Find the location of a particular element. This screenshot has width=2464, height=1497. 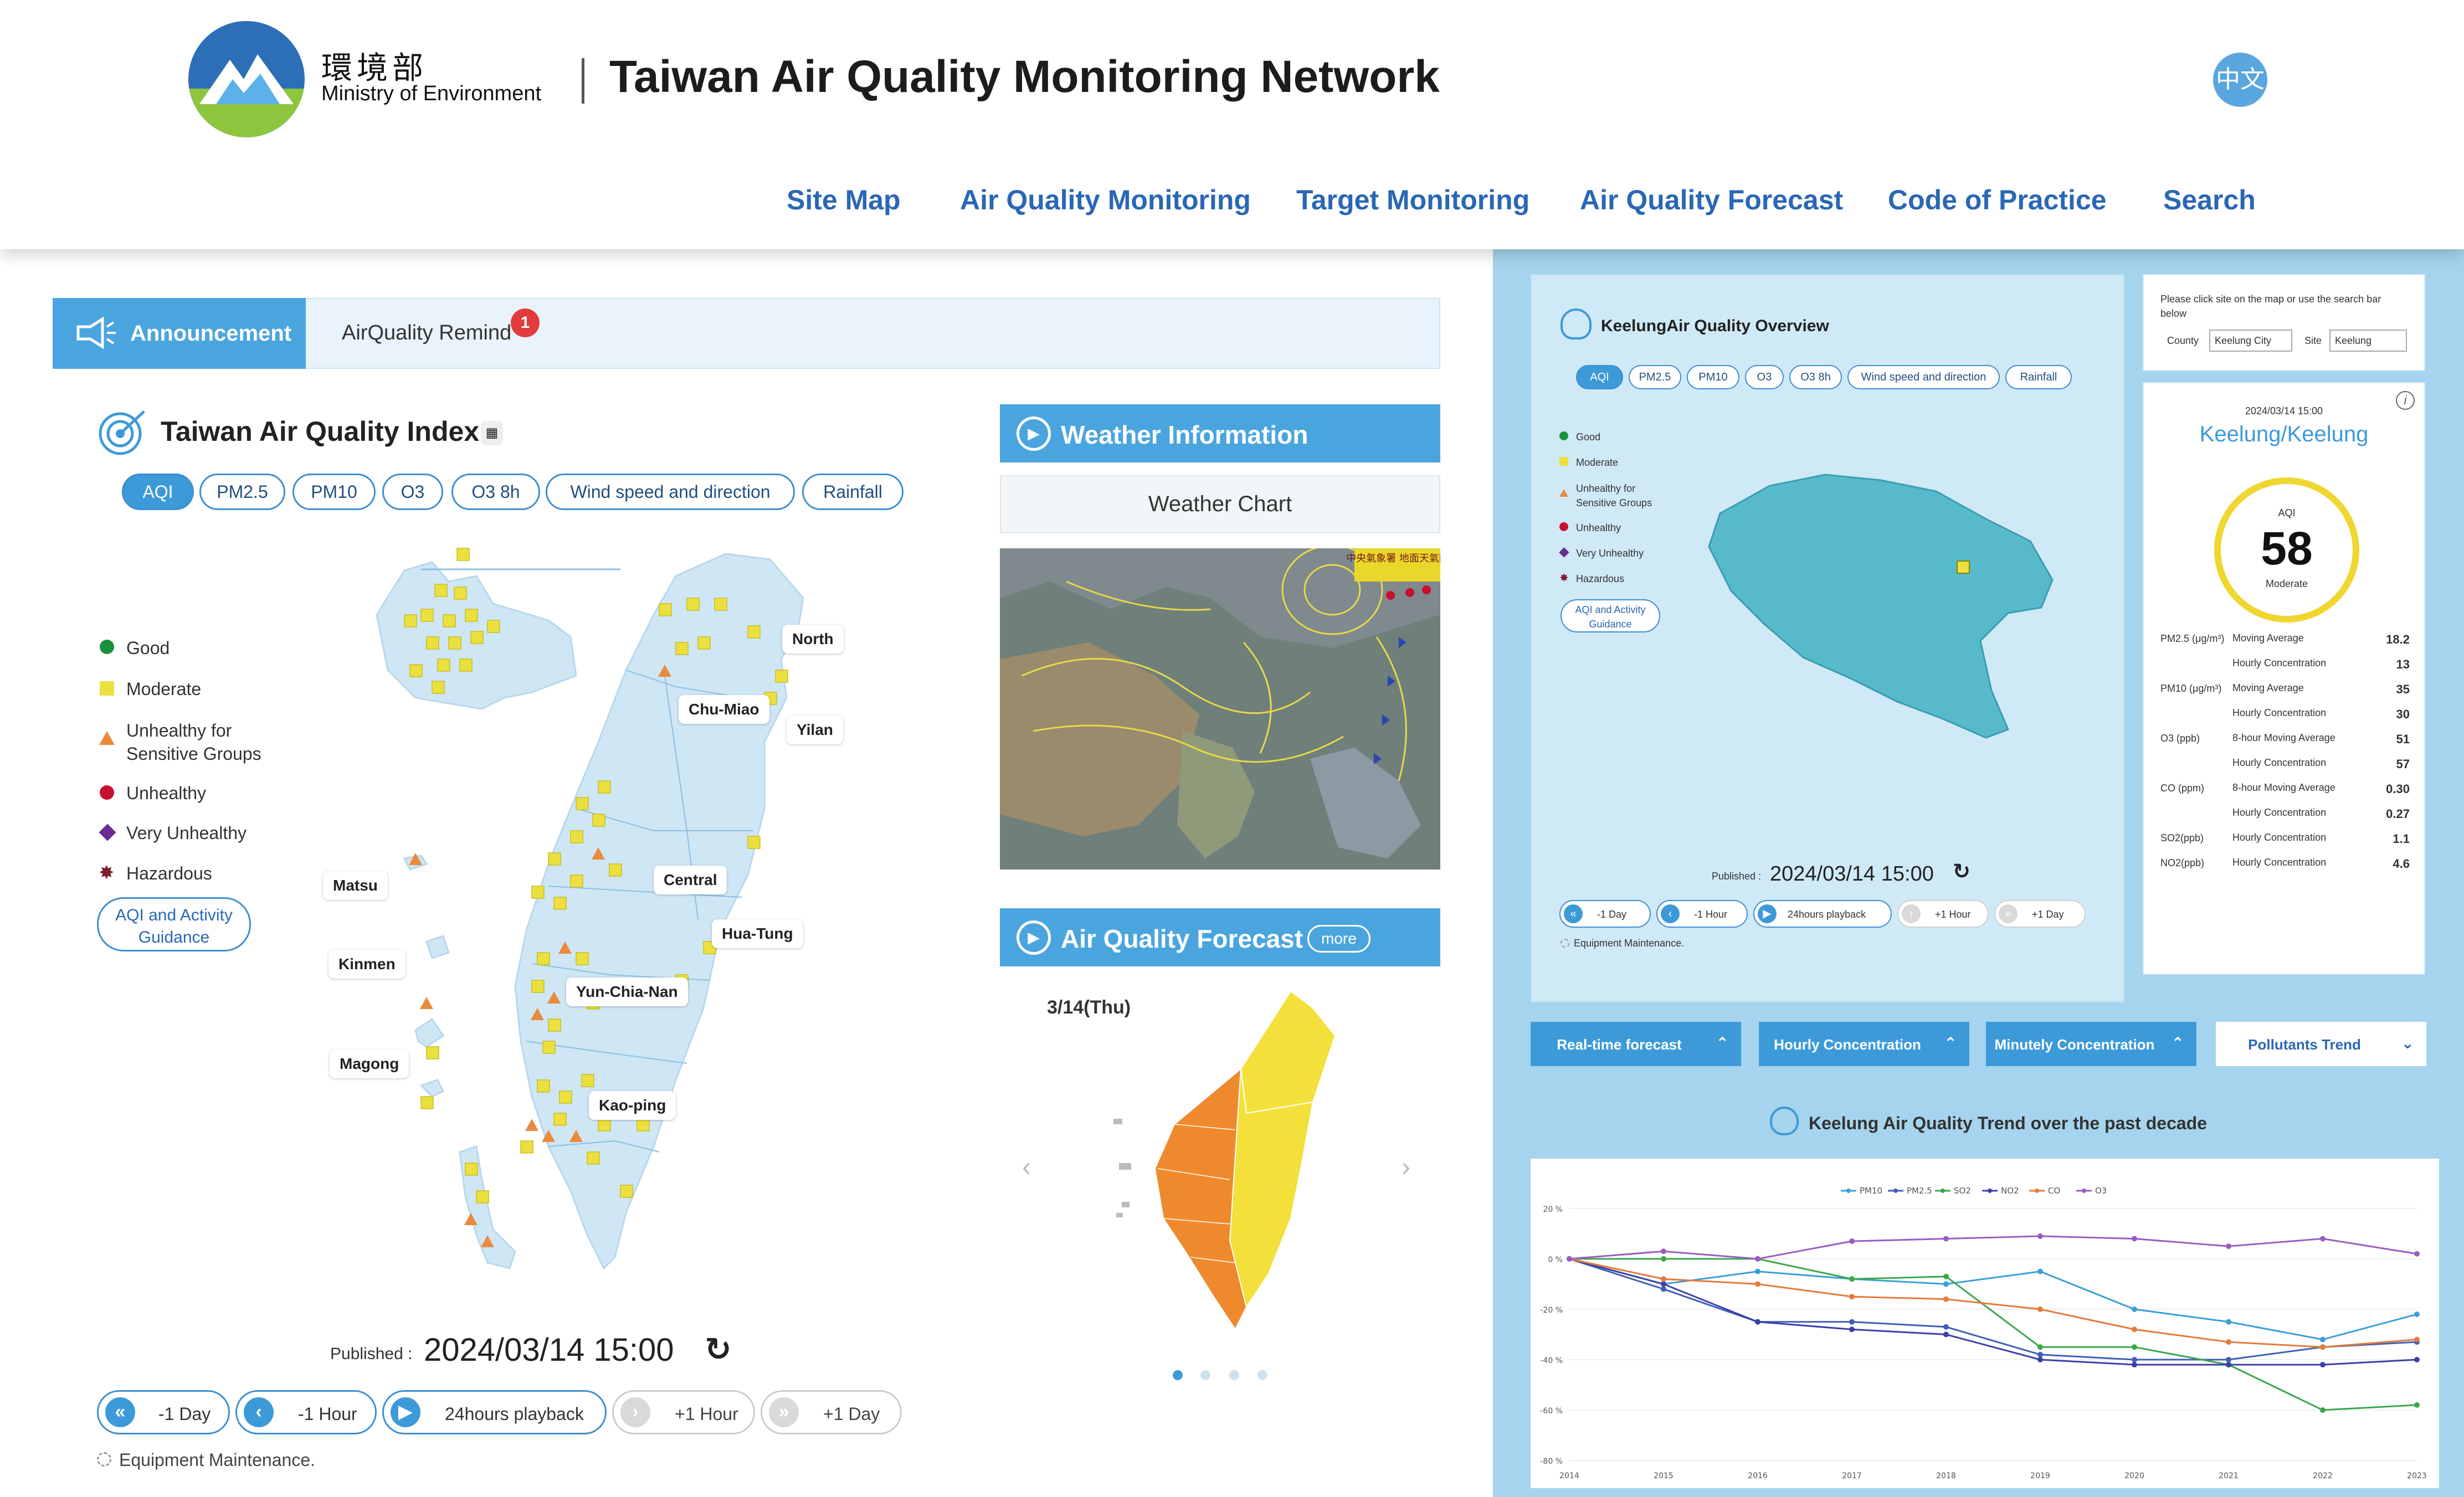

site-select: Keelung is located at coordinates (2368, 341).